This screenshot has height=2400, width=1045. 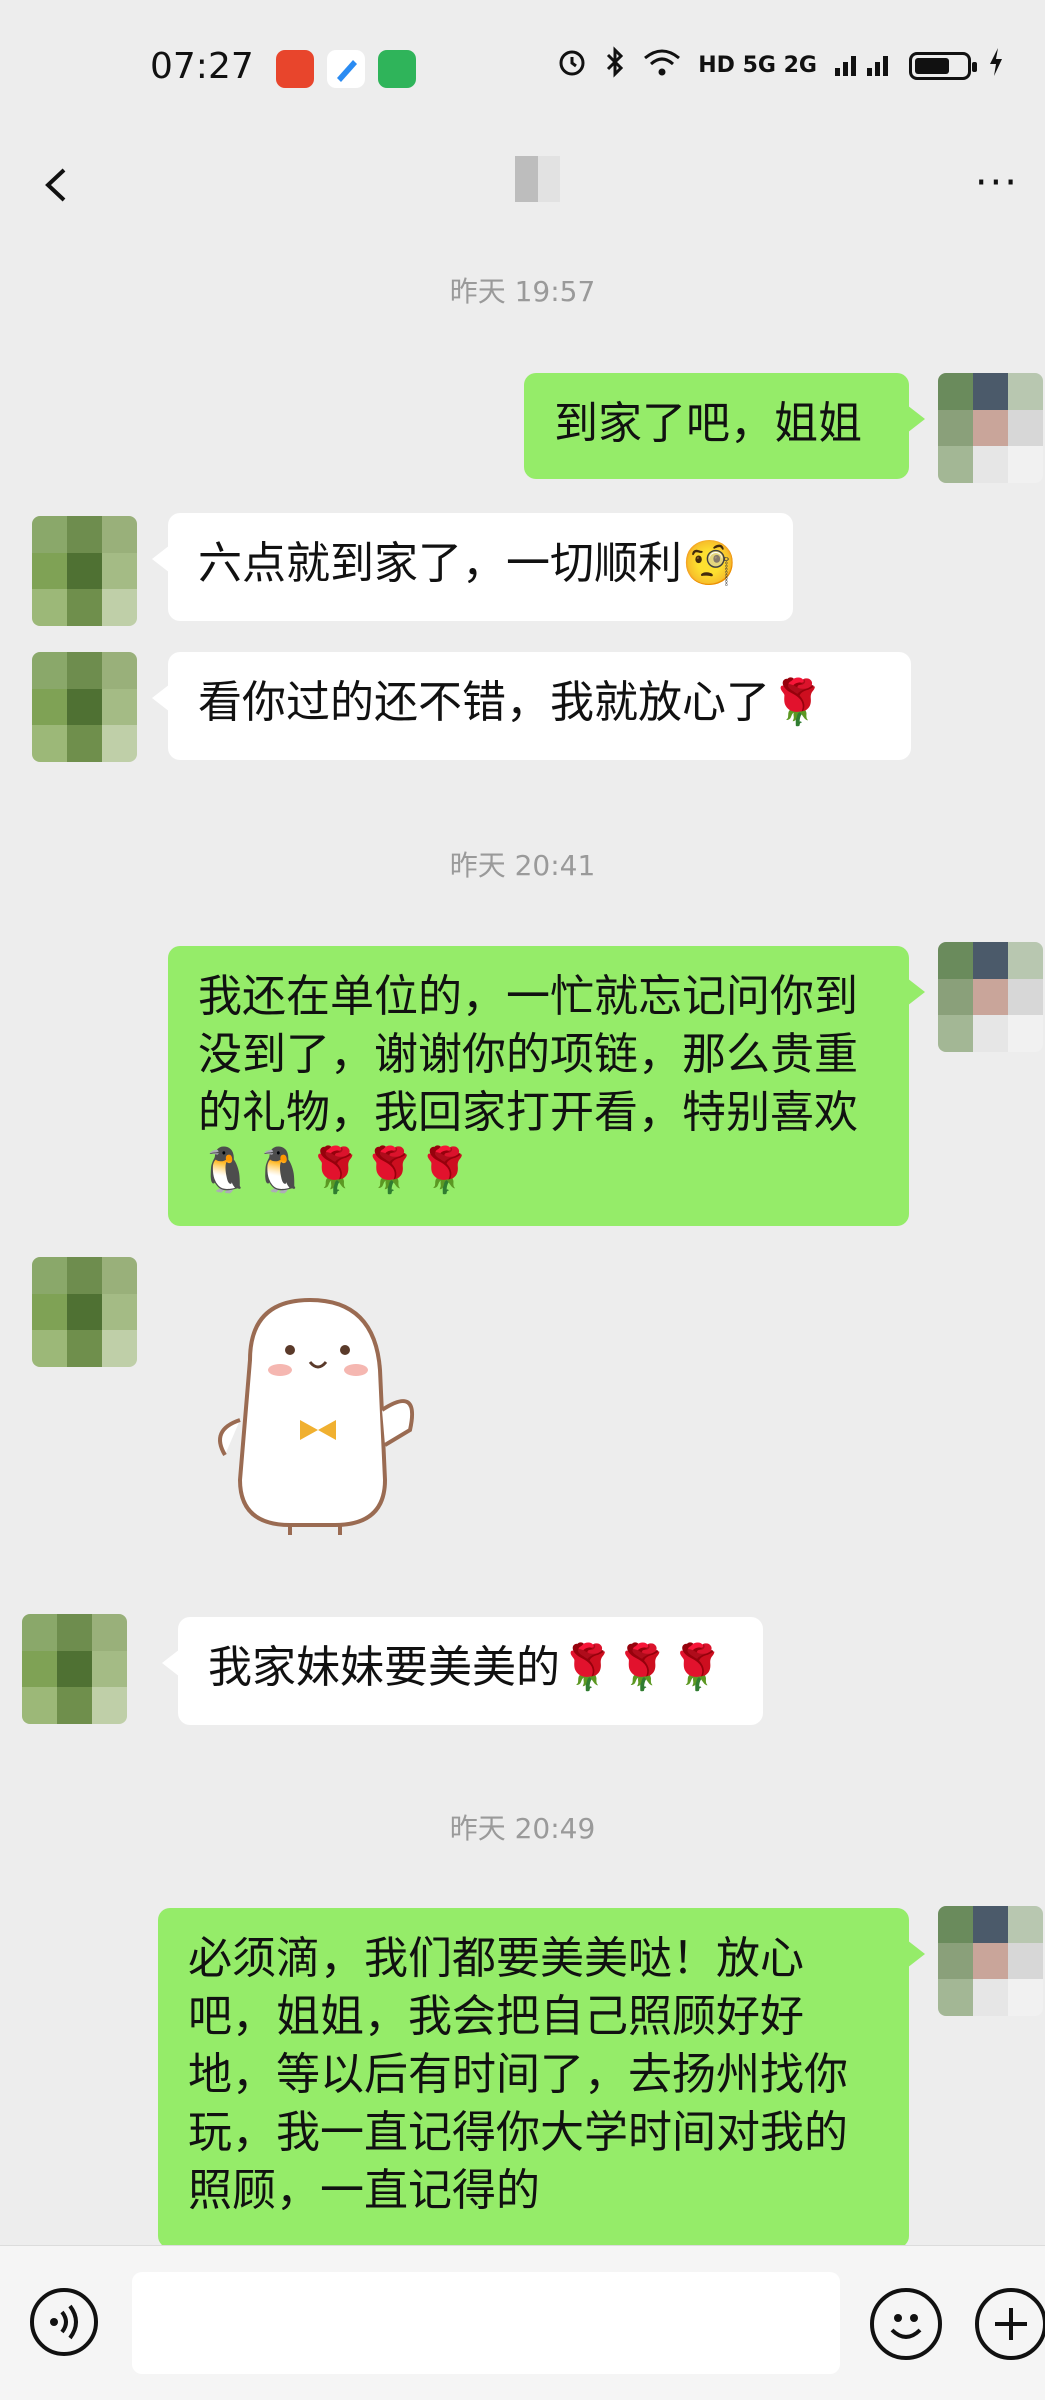 I want to click on plus-icon, so click(x=1011, y=2324).